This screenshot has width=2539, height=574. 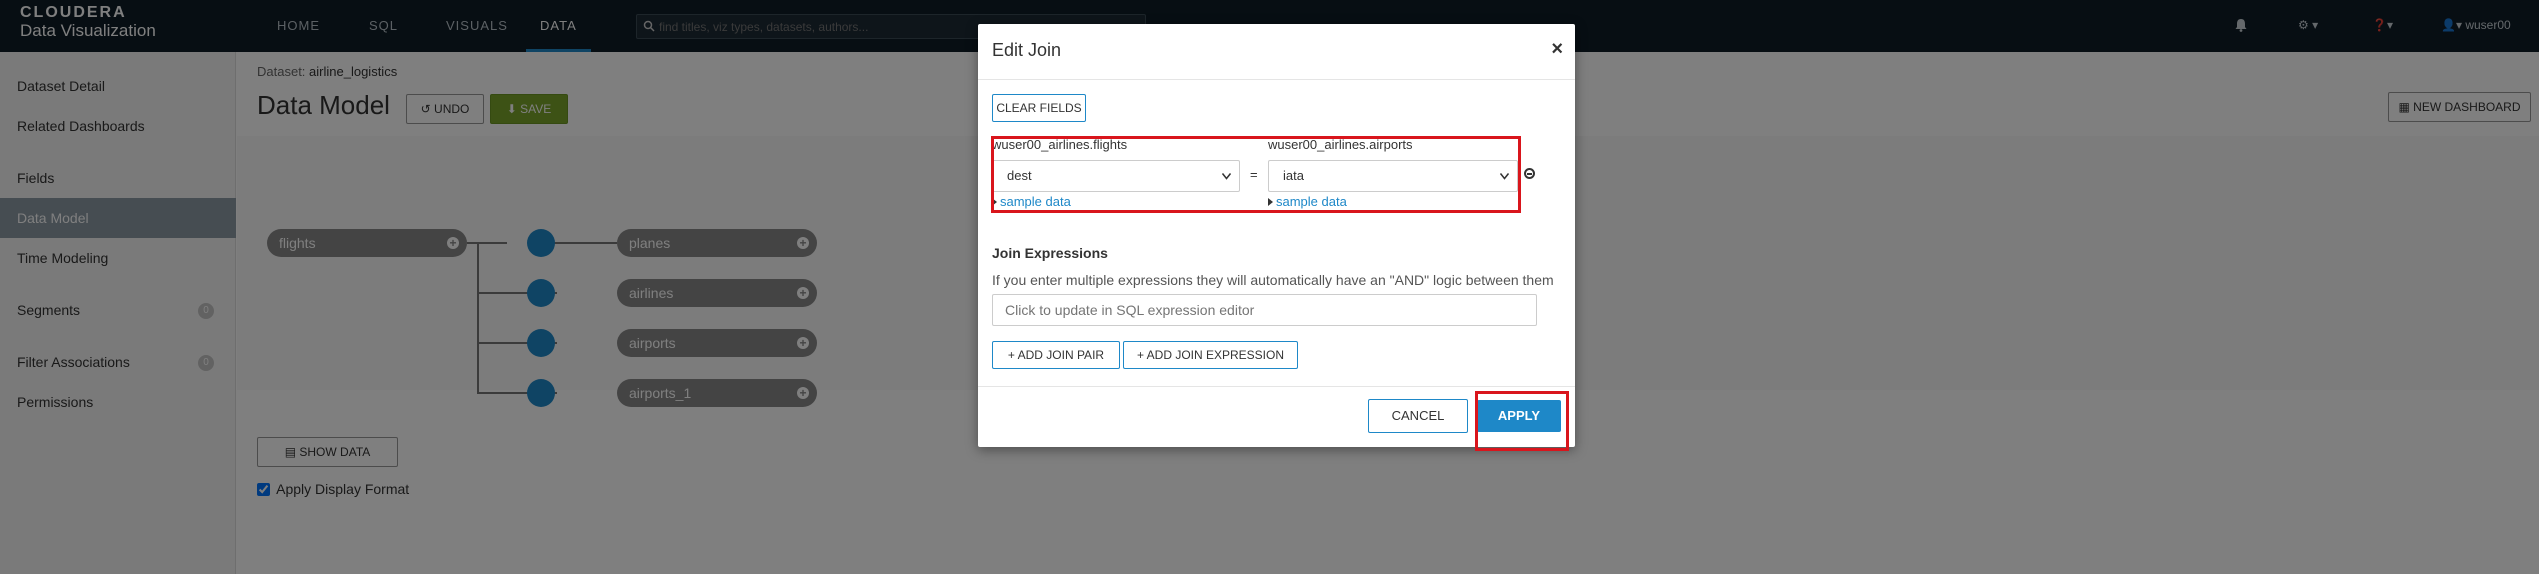 I want to click on remove-join-pair-icon, so click(x=1529, y=173).